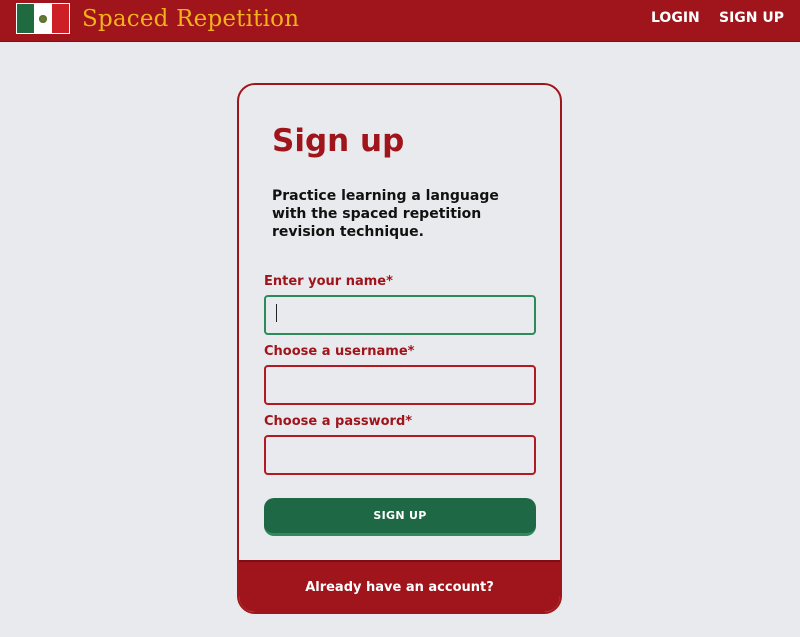 This screenshot has height=637, width=800. I want to click on username-input, so click(400, 385).